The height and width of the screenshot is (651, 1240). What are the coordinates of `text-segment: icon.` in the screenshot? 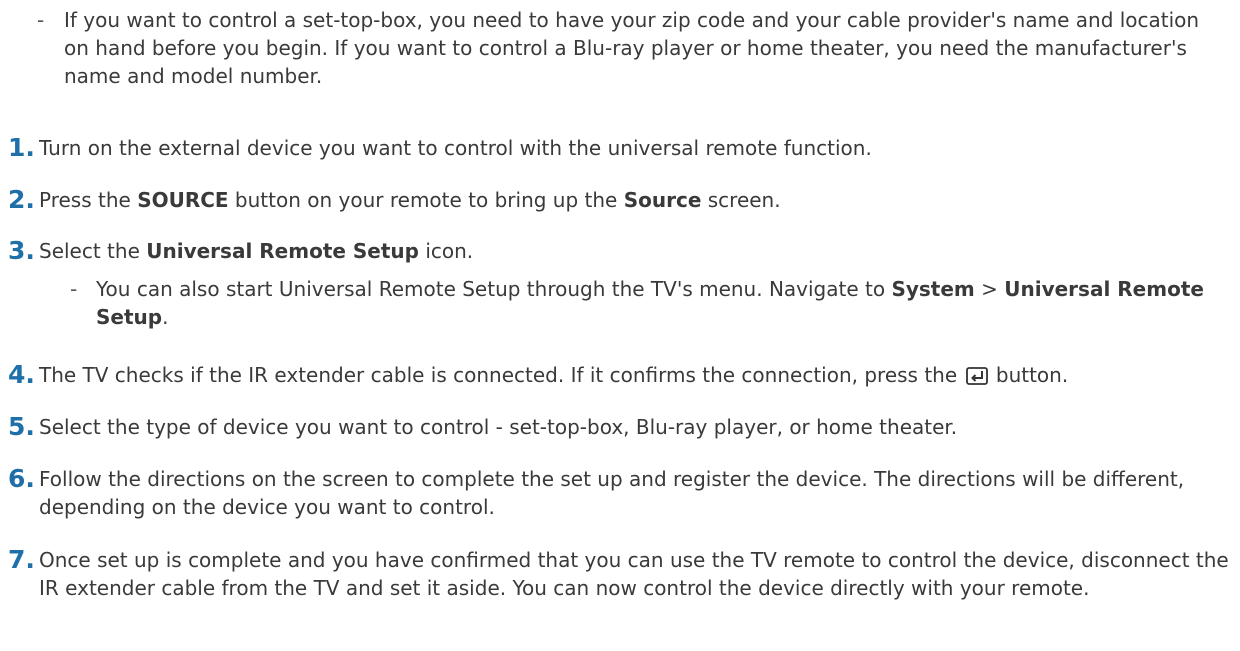 It's located at (446, 251).